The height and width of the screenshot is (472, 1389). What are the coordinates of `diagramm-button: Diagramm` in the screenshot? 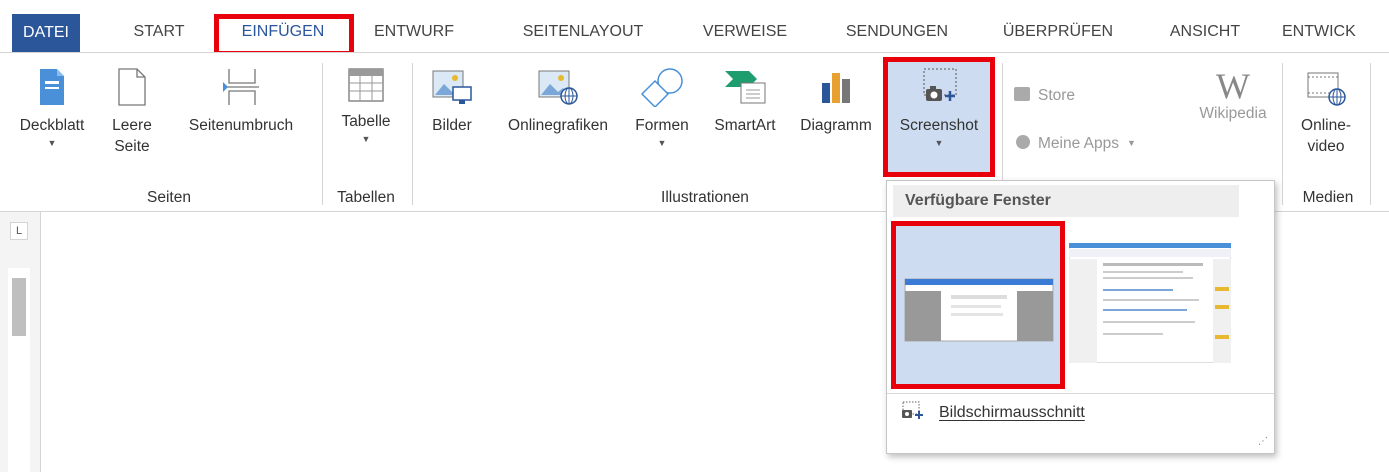 It's located at (836, 97).